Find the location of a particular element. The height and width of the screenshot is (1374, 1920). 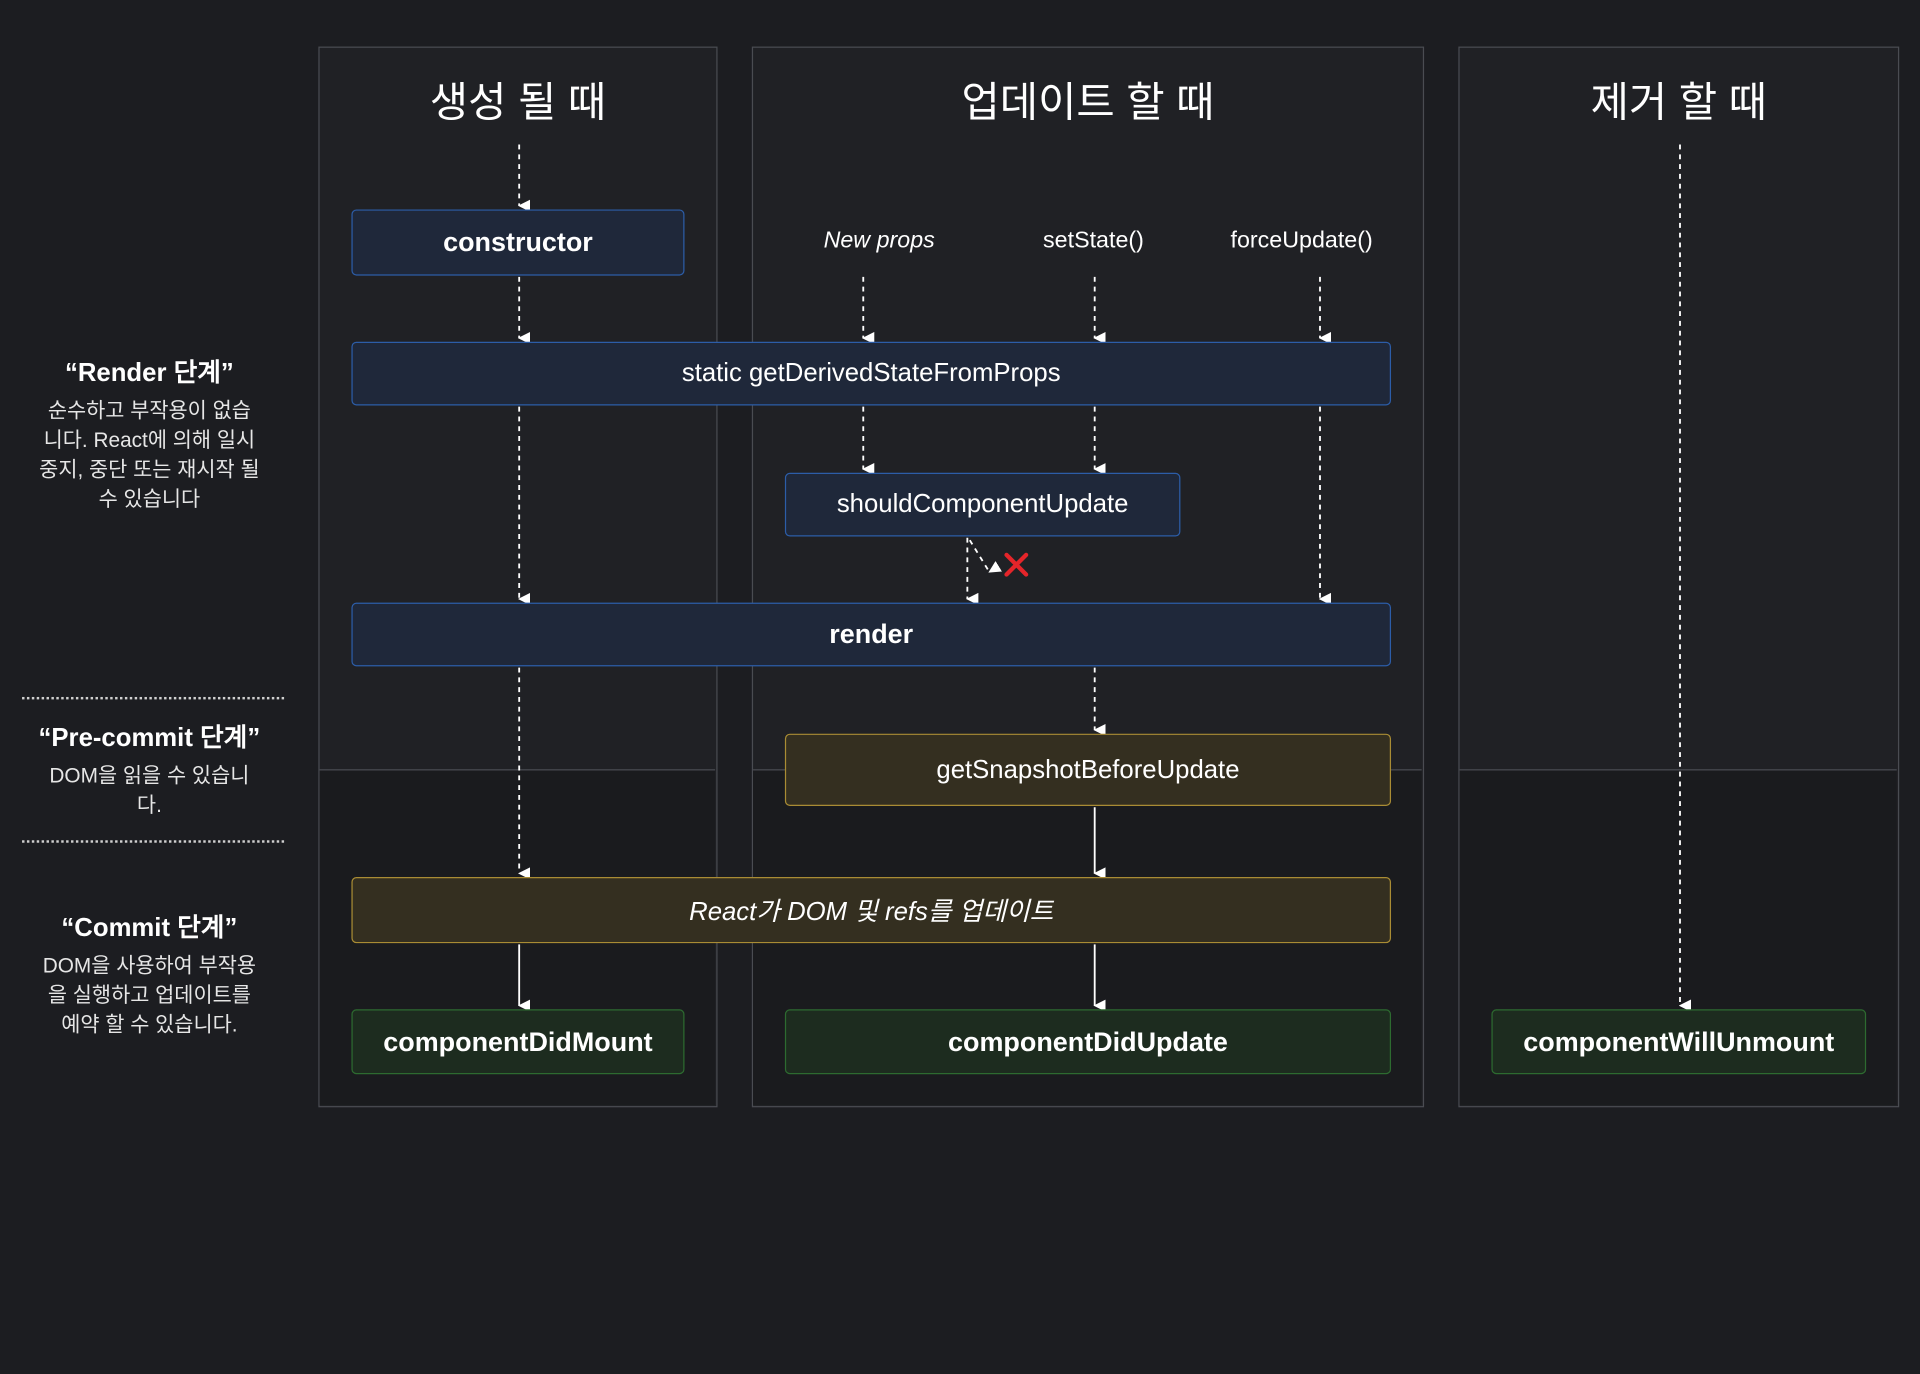

commit-phase-description: DOM을 사용하여 부작용 을 실행하고 업데이트를 예약 할 수 있습니다. is located at coordinates (150, 996).